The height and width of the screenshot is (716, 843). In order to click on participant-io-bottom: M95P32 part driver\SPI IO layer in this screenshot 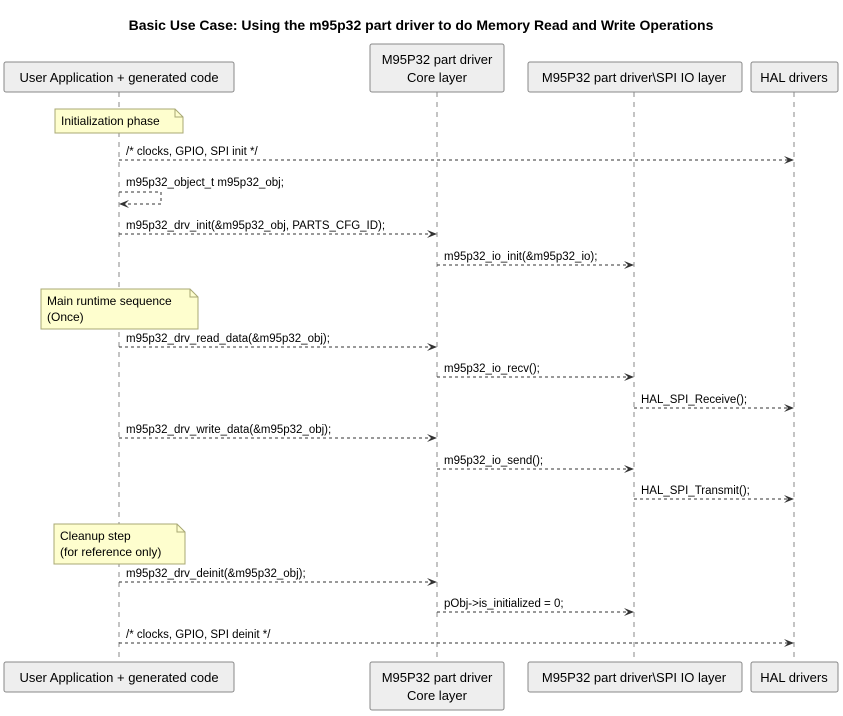, I will do `click(635, 677)`.